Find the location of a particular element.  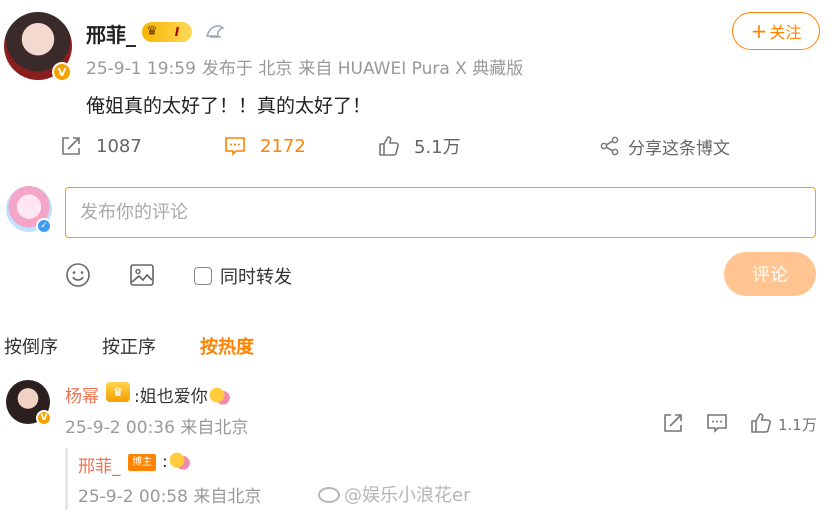

commenter-name: 杨幂 is located at coordinates (82, 394).